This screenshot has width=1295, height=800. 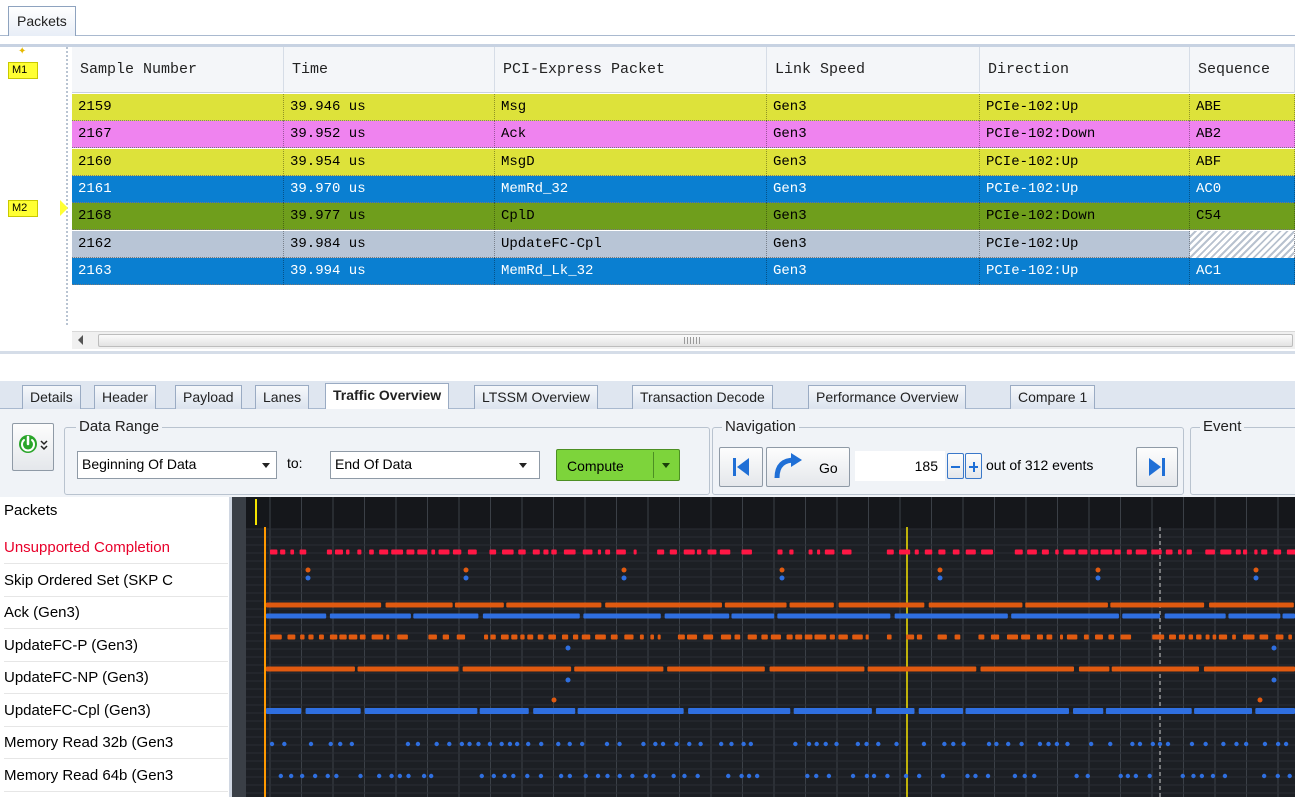 What do you see at coordinates (33, 447) in the screenshot?
I see `power-button` at bounding box center [33, 447].